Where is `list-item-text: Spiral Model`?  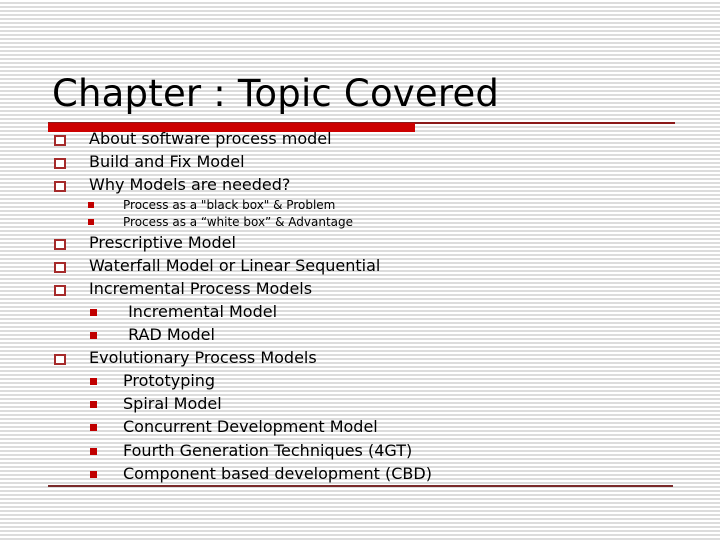
list-item-text: Spiral Model is located at coordinates (172, 403).